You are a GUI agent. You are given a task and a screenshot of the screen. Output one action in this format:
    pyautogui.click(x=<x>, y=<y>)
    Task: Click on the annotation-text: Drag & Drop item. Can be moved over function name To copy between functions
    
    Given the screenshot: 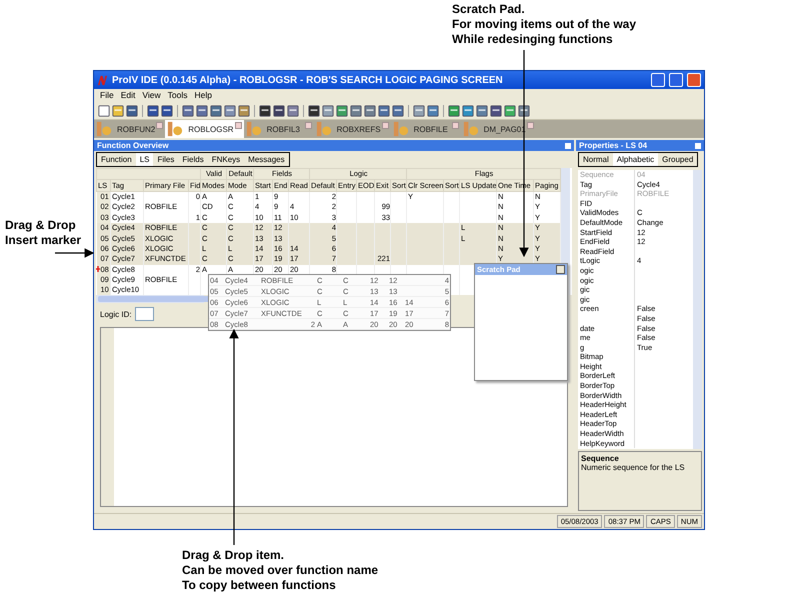 What is the action you would take?
    pyautogui.click(x=280, y=570)
    